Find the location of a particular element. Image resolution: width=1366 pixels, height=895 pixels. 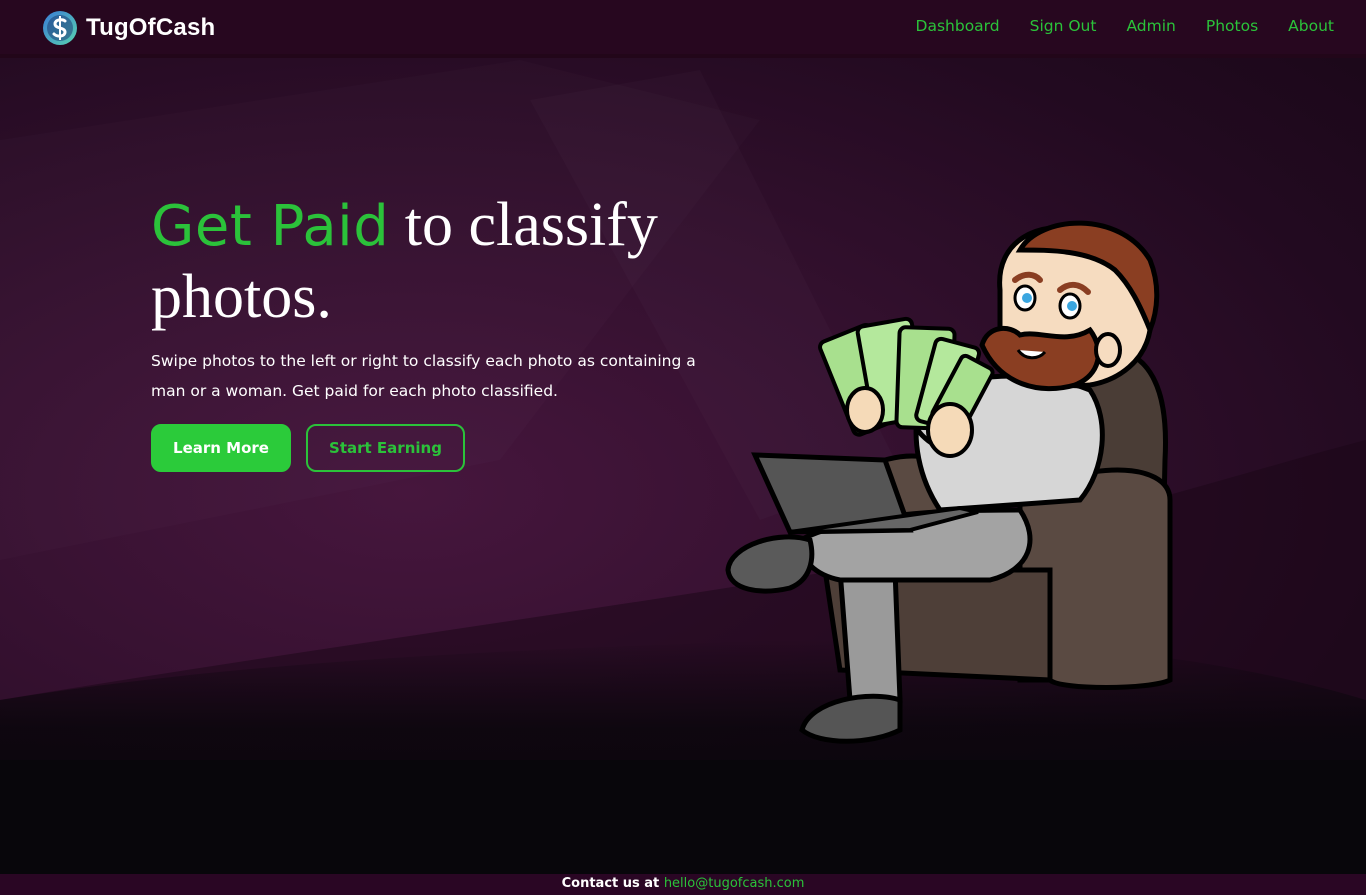

nav-item-photos: Photos is located at coordinates (1232, 26).